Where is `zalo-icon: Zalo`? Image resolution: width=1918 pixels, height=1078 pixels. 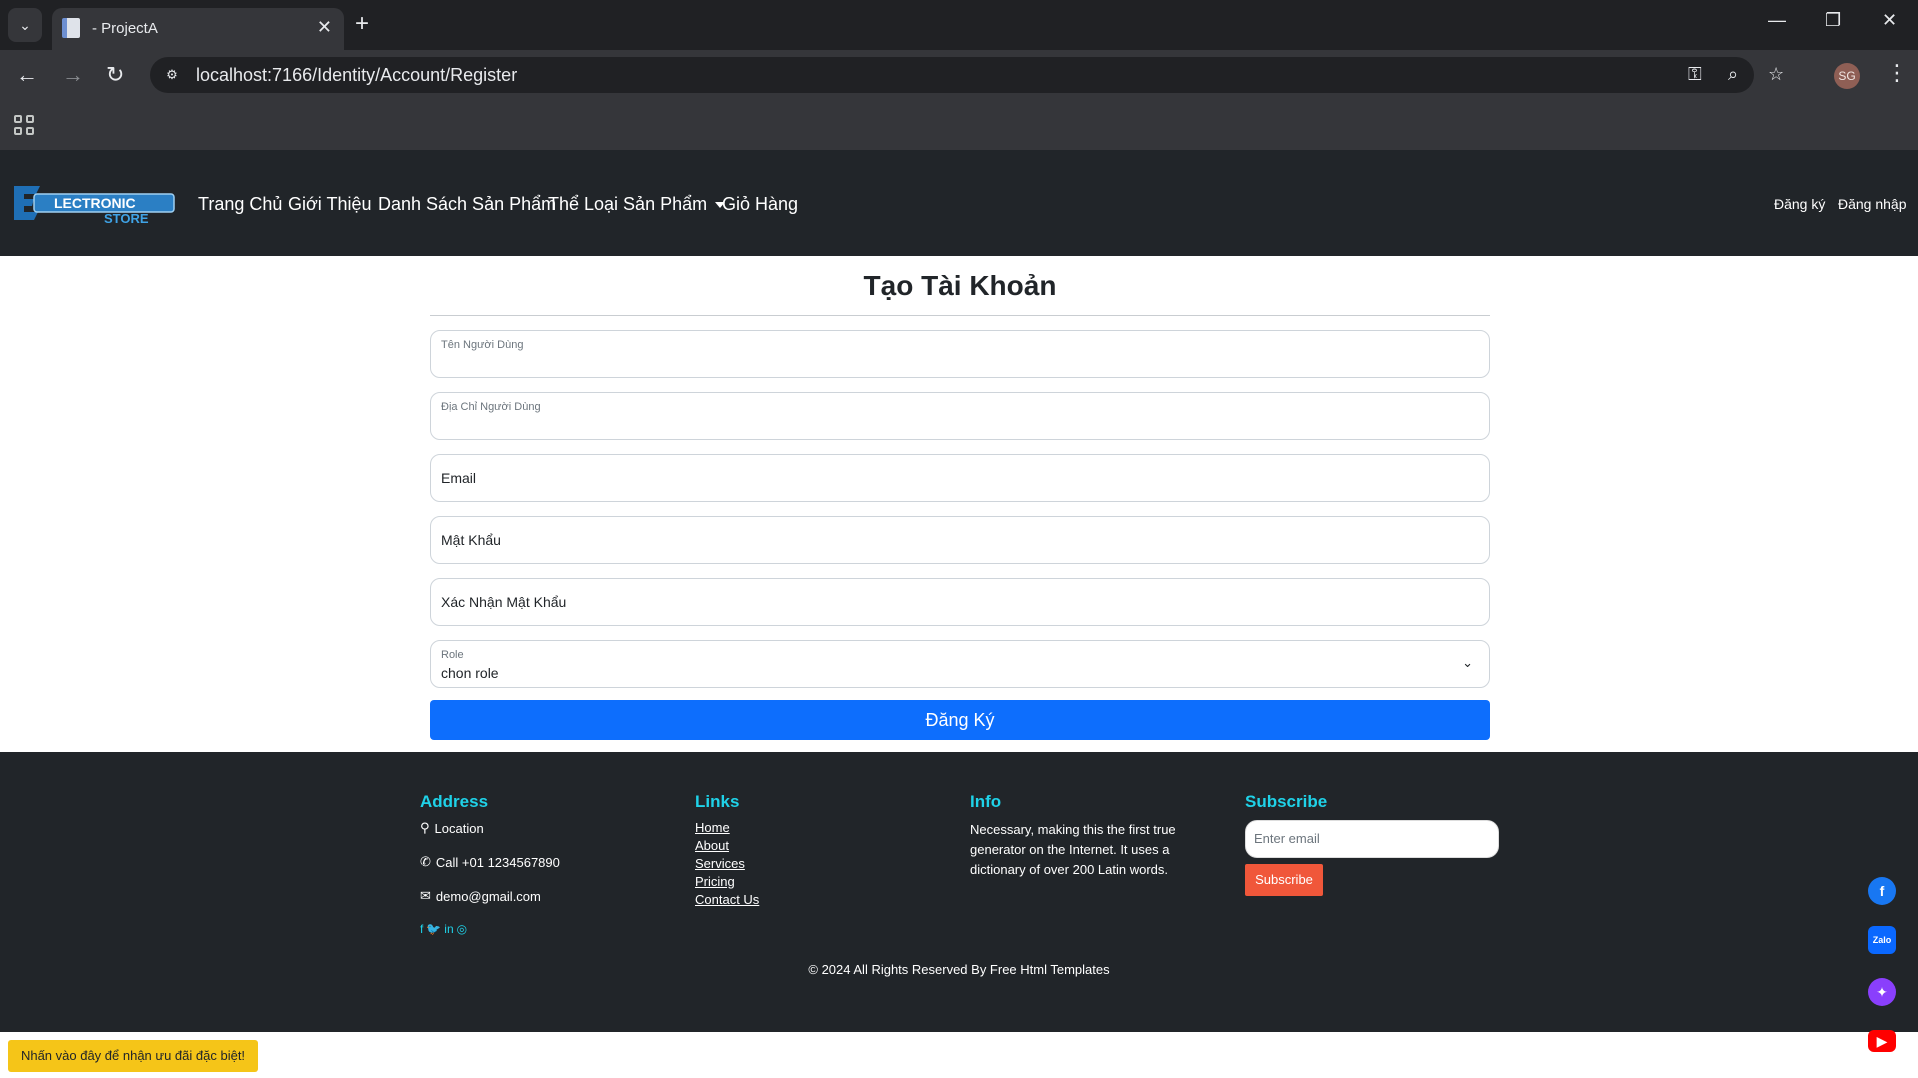
zalo-icon: Zalo is located at coordinates (1882, 940).